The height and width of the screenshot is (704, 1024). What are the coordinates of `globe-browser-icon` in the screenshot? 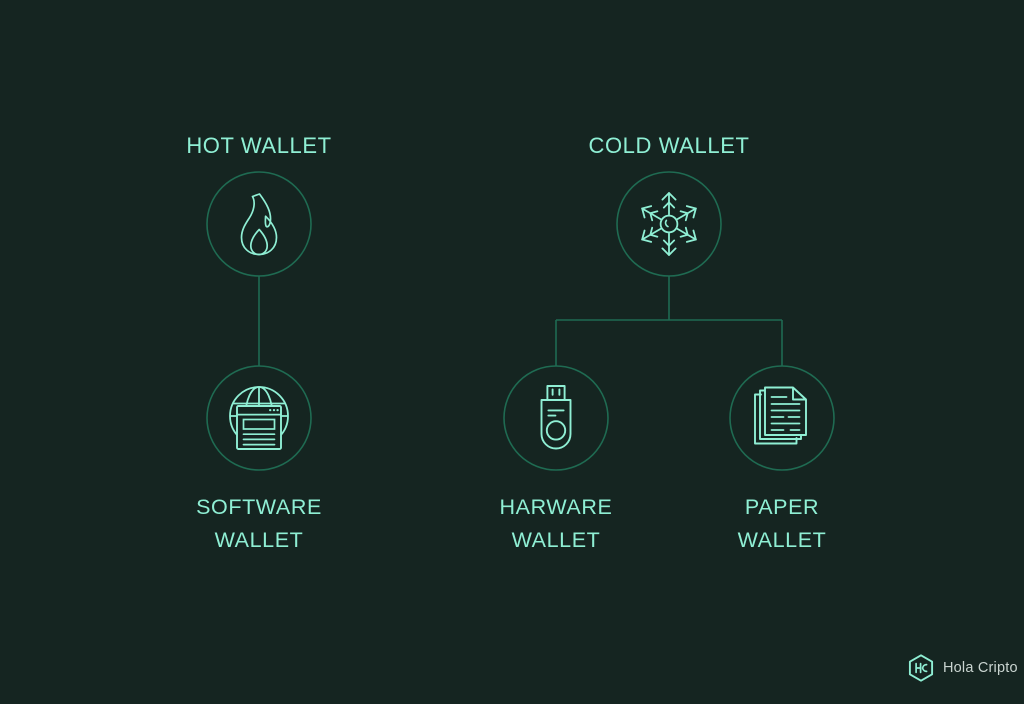 It's located at (259, 418).